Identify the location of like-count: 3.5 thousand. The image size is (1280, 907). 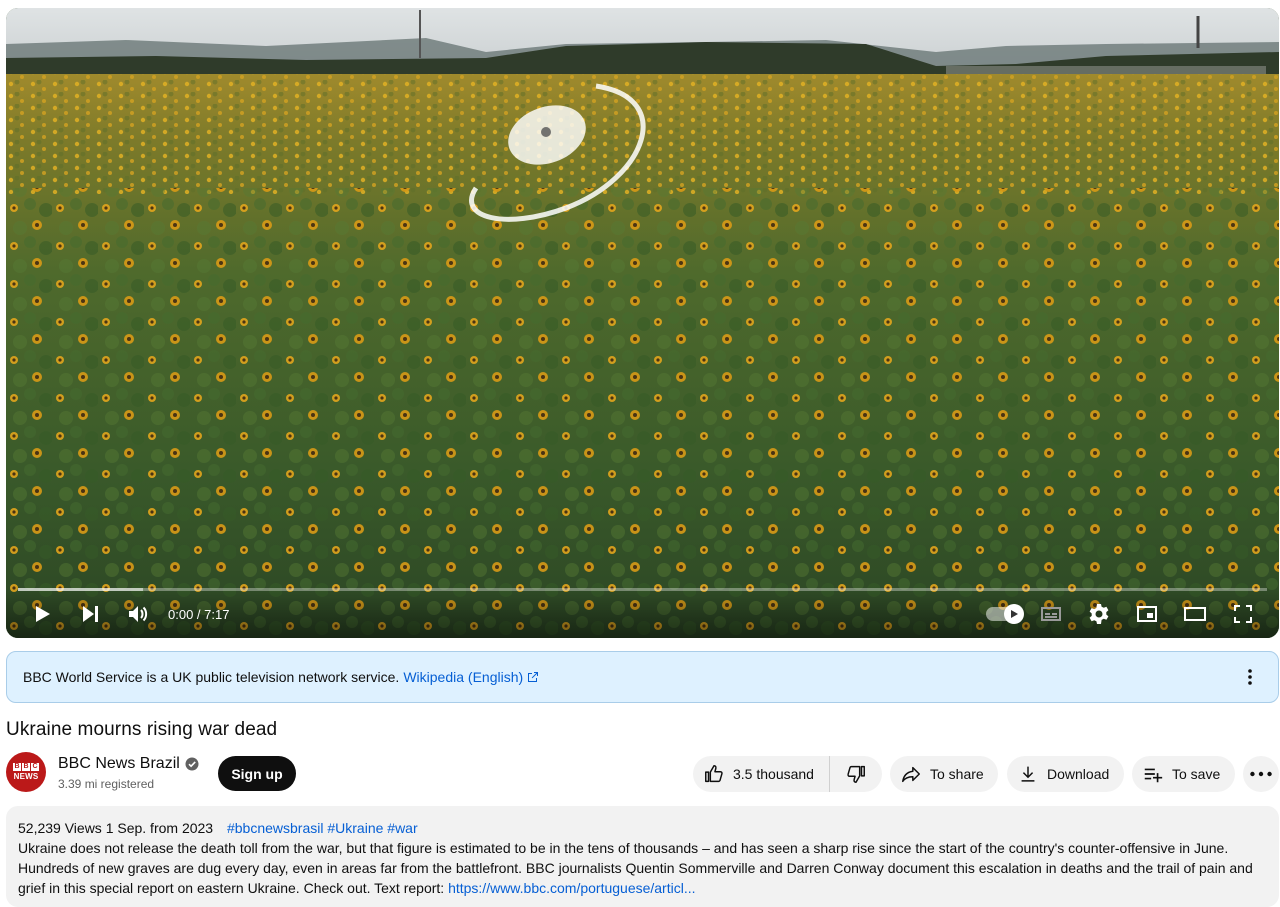
(773, 774).